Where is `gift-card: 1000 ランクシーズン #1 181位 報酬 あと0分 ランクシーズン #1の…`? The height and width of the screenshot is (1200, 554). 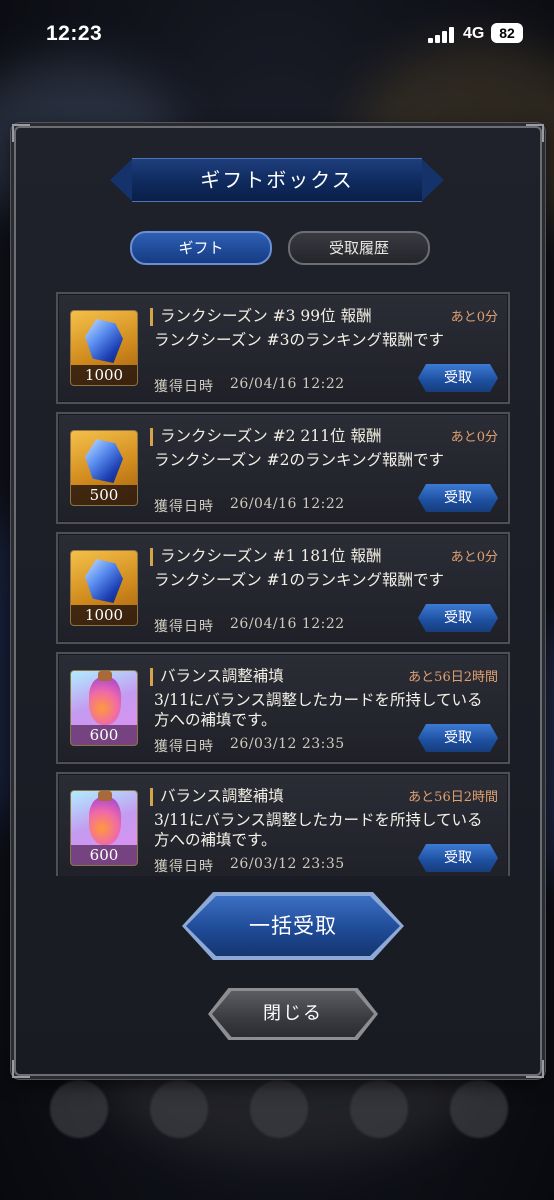
gift-card: 1000 ランクシーズン #1 181位 報酬 あと0分 ランクシーズン #1の… is located at coordinates (283, 588).